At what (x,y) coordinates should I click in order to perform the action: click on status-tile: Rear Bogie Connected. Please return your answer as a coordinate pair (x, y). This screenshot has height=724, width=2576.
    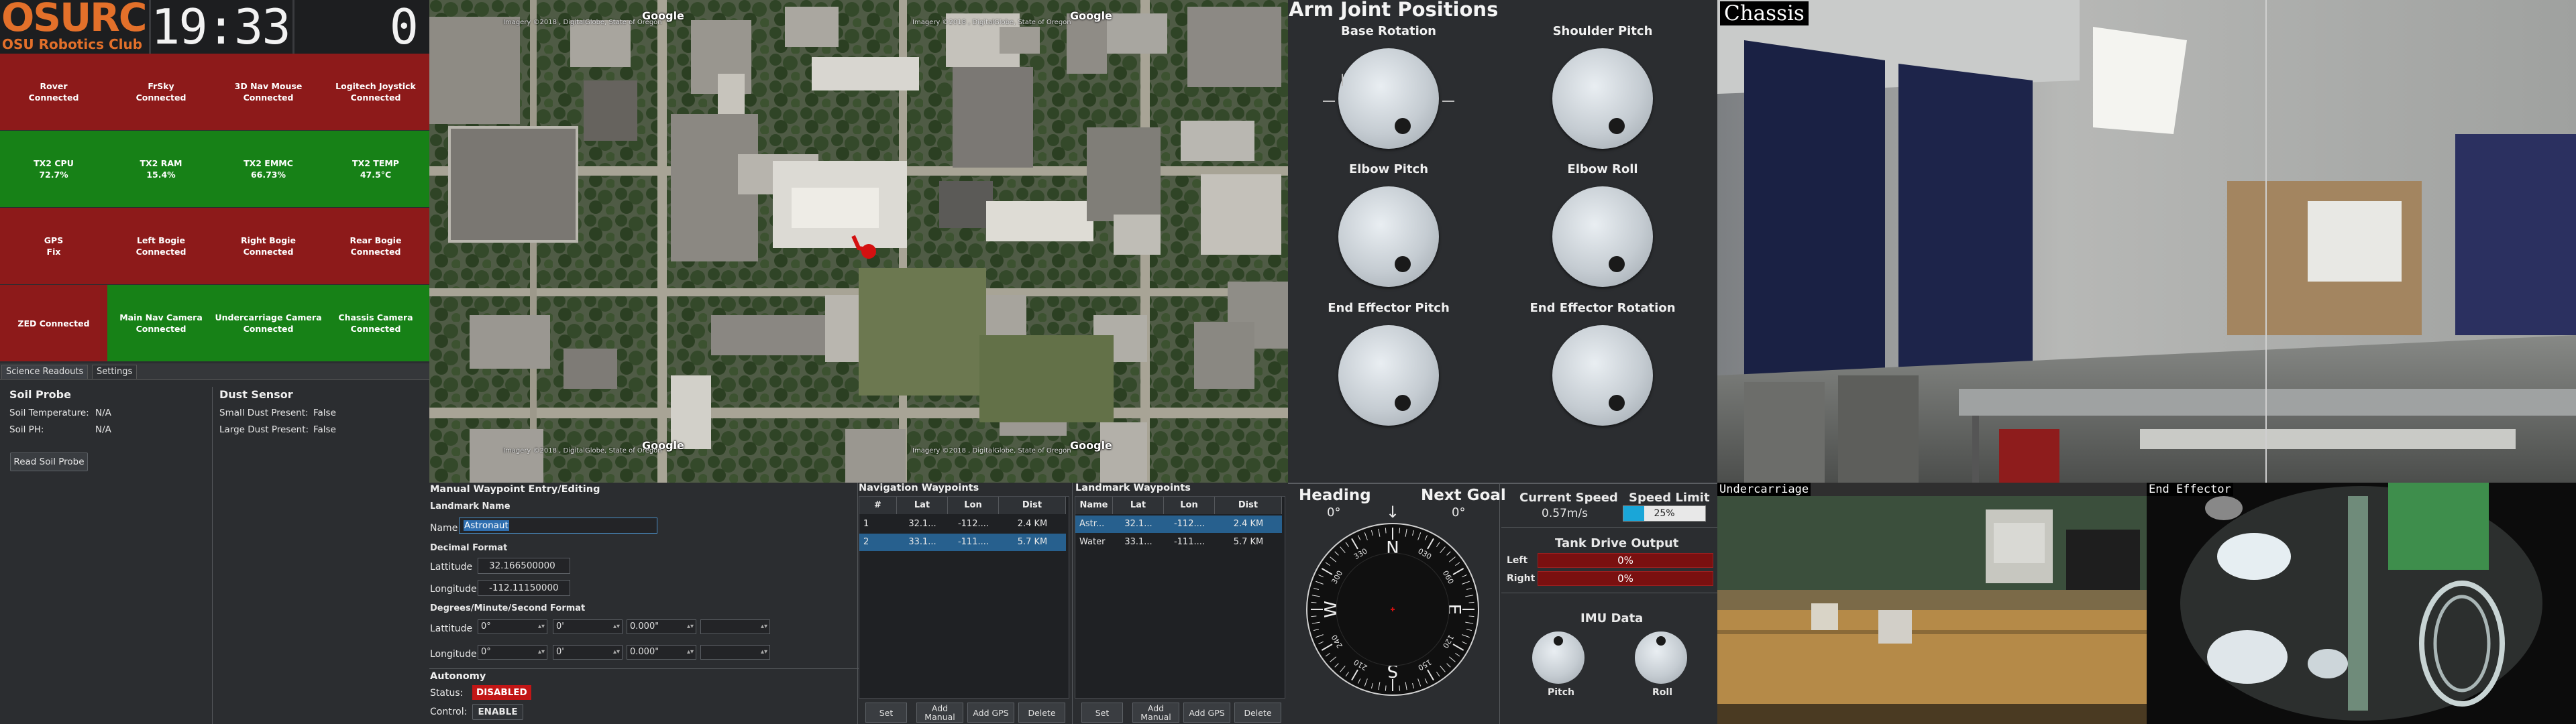
    Looking at the image, I should click on (375, 246).